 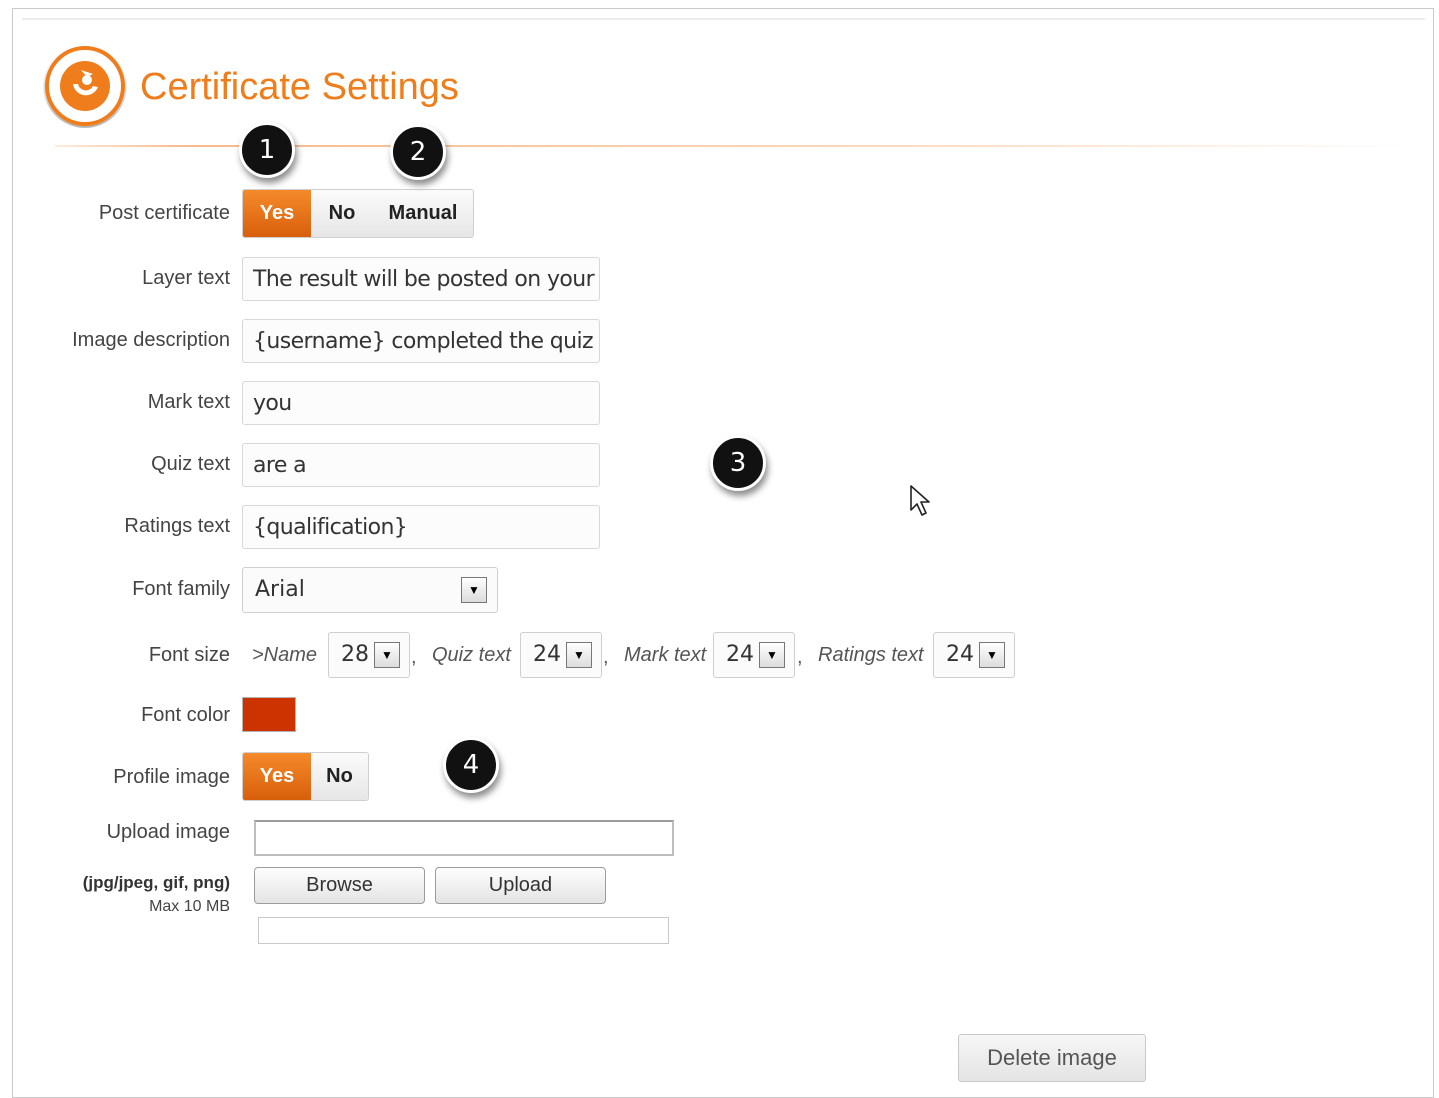 I want to click on annotation-marker-2: 2, so click(x=418, y=152).